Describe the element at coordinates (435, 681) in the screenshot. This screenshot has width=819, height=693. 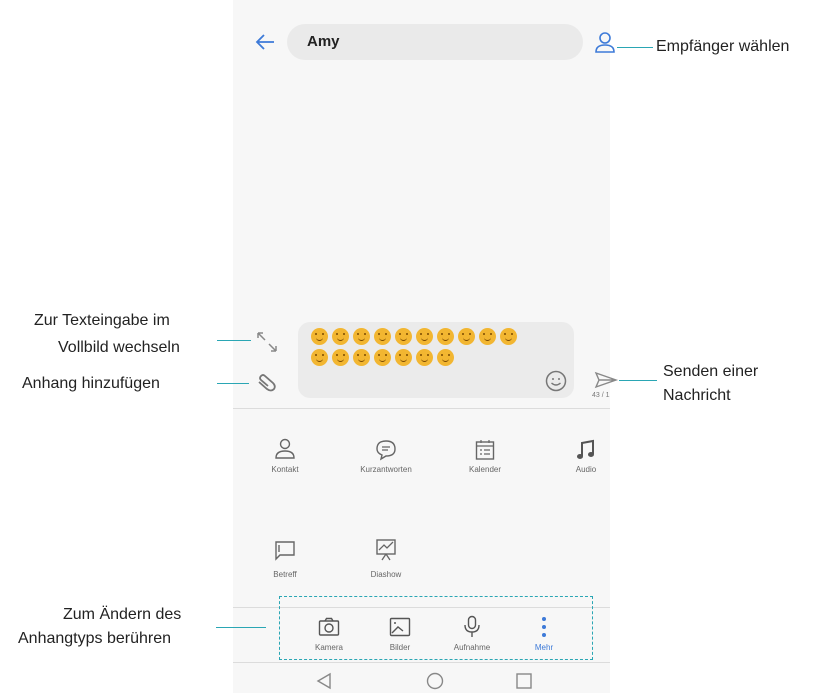
I see `circle-home-icon` at that location.